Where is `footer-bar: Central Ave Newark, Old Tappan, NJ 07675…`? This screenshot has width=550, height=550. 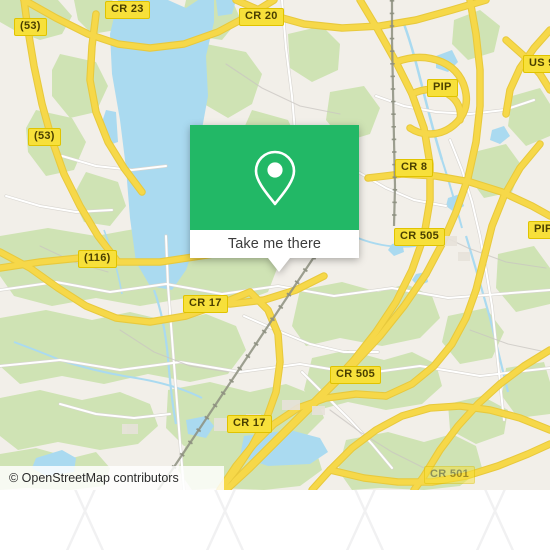 footer-bar: Central Ave Newark, Old Tappan, NJ 07675… is located at coordinates (275, 520).